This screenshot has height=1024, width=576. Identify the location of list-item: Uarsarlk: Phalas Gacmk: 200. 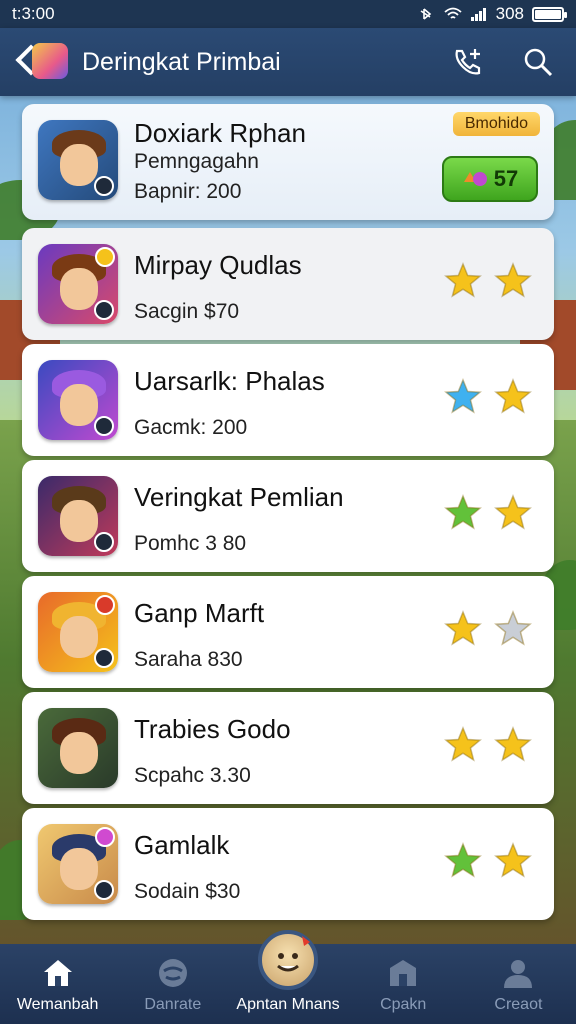
(288, 400).